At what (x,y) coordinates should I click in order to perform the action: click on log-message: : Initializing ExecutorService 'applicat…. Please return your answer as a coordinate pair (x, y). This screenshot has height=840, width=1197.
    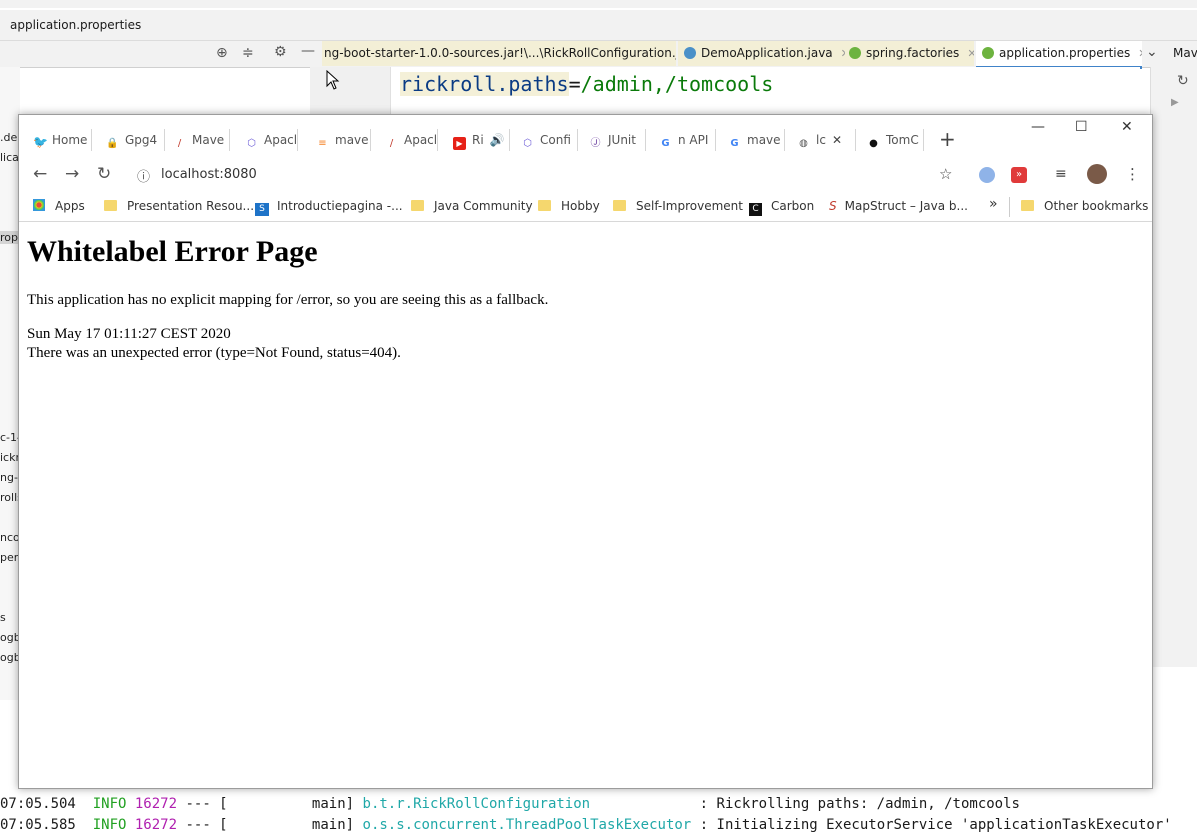
    Looking at the image, I should click on (935, 825).